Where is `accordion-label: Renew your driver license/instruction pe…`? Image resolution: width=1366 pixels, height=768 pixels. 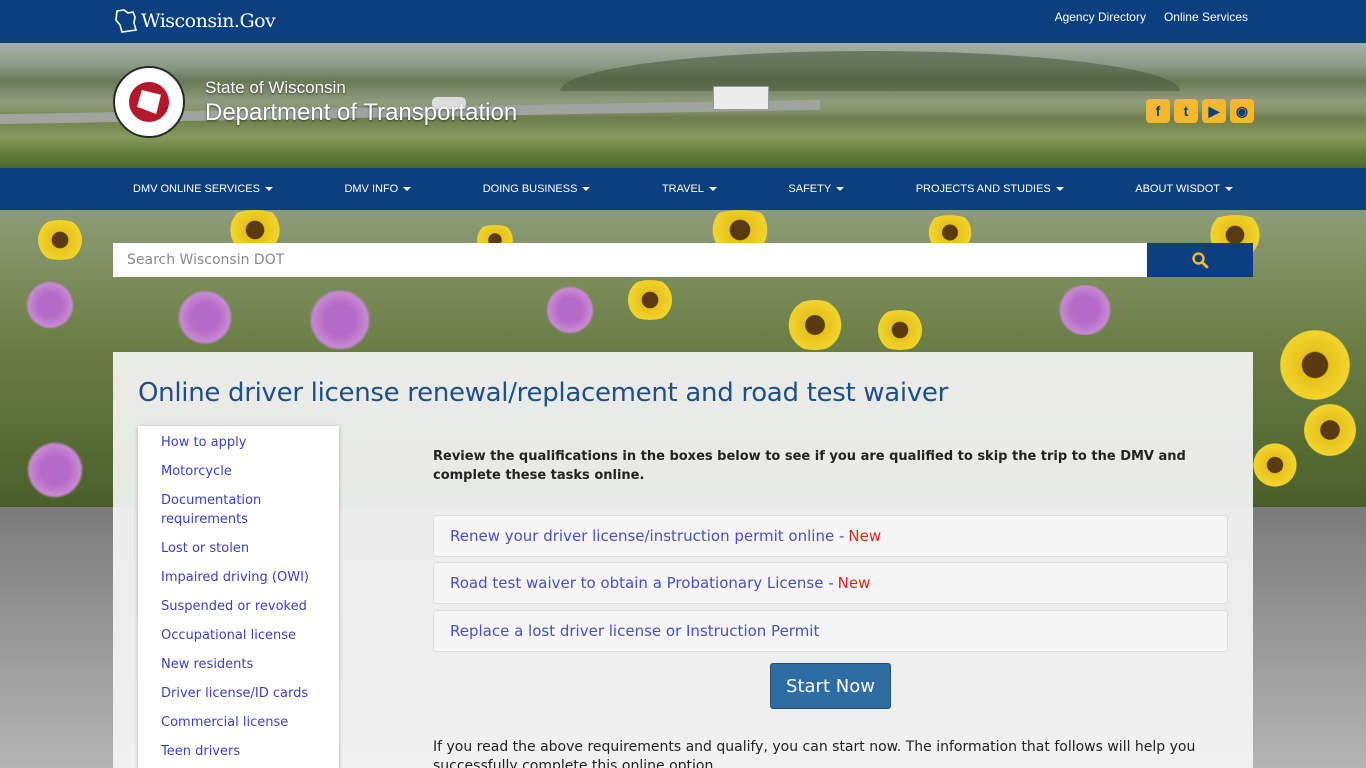
accordion-label: Renew your driver license/instruction pe… is located at coordinates (647, 536).